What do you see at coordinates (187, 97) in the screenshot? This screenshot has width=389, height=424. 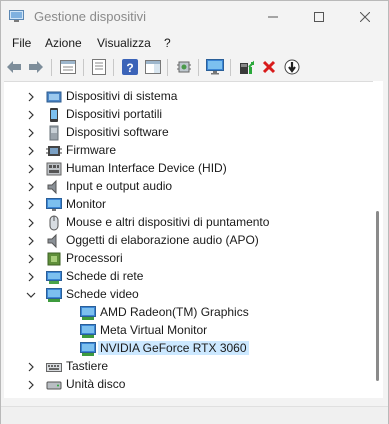 I see `category-item-dispositivi-di-sistema: Dispositivi di sistema` at bounding box center [187, 97].